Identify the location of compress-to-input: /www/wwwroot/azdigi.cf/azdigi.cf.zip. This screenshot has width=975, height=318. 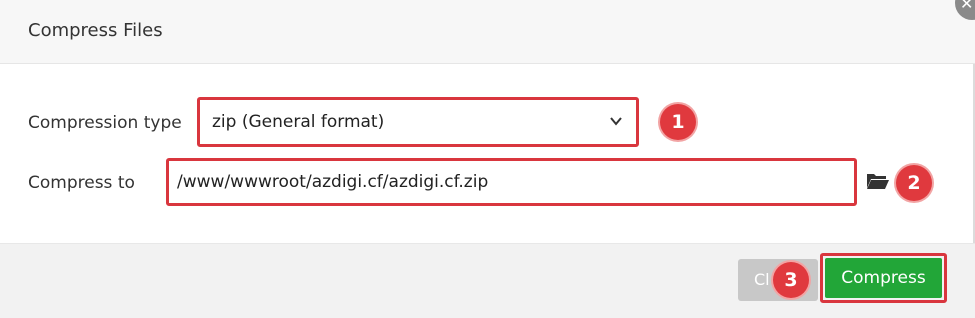
(511, 182).